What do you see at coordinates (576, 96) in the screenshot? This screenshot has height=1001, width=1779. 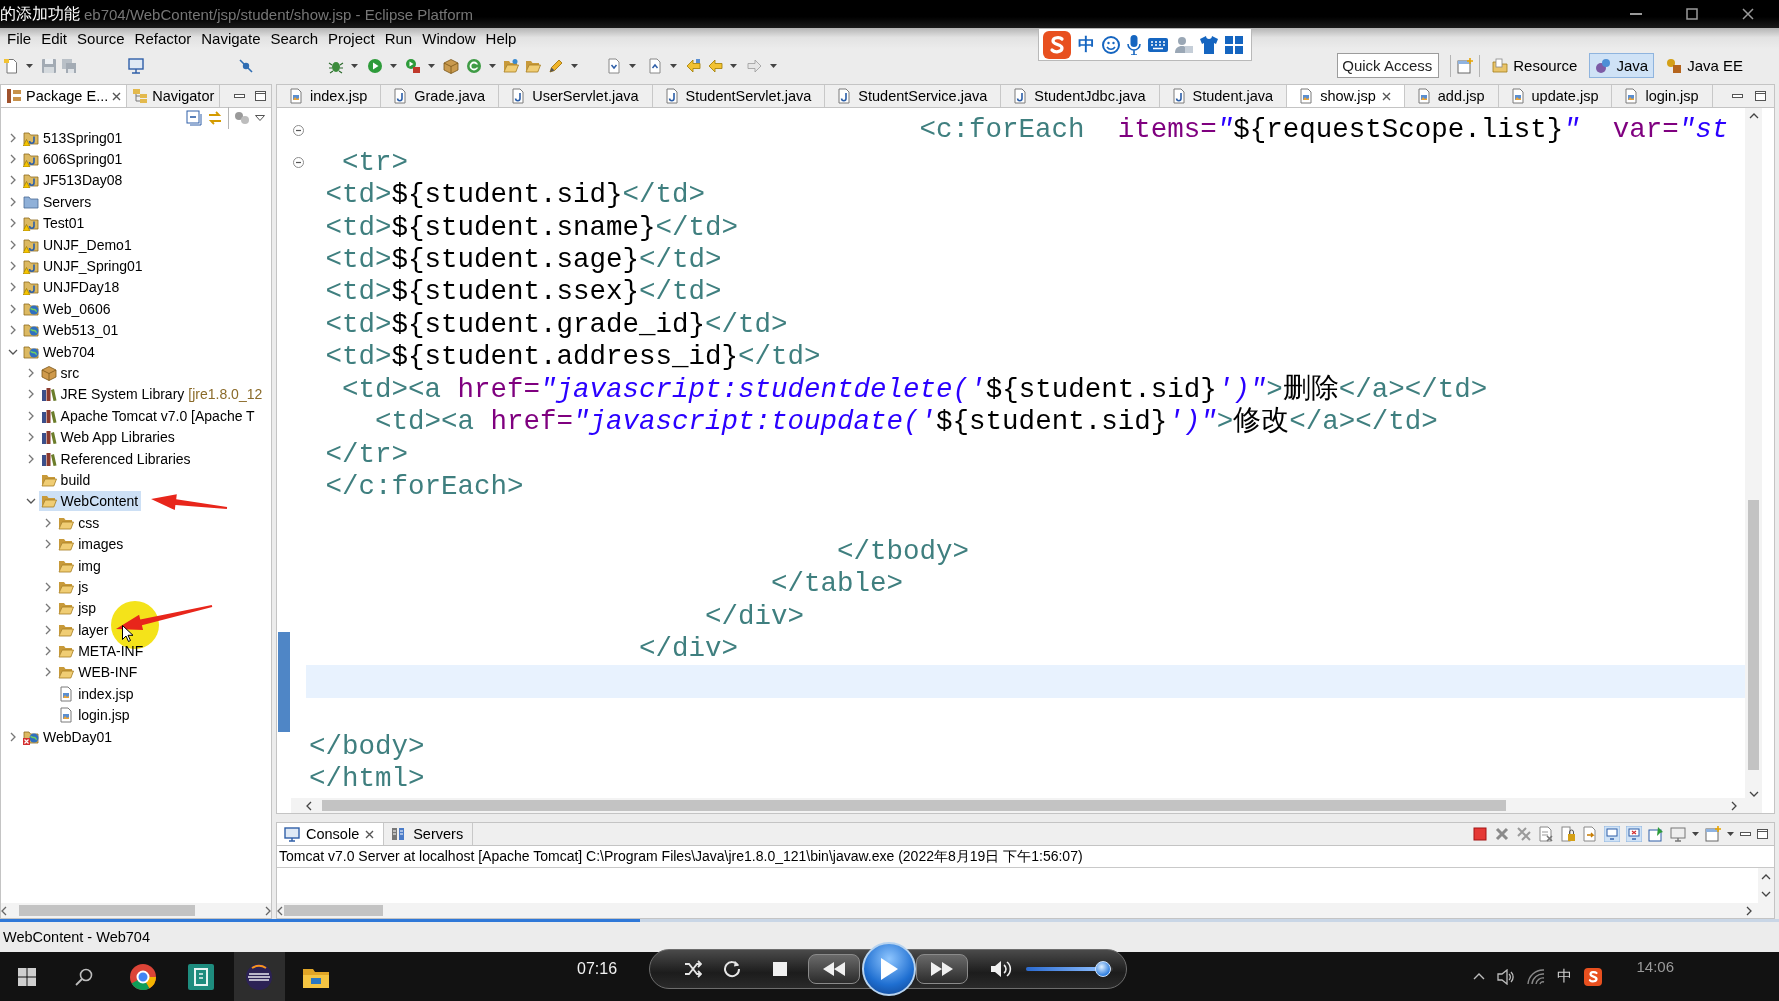 I see `editor-tab: UserServlet.java` at bounding box center [576, 96].